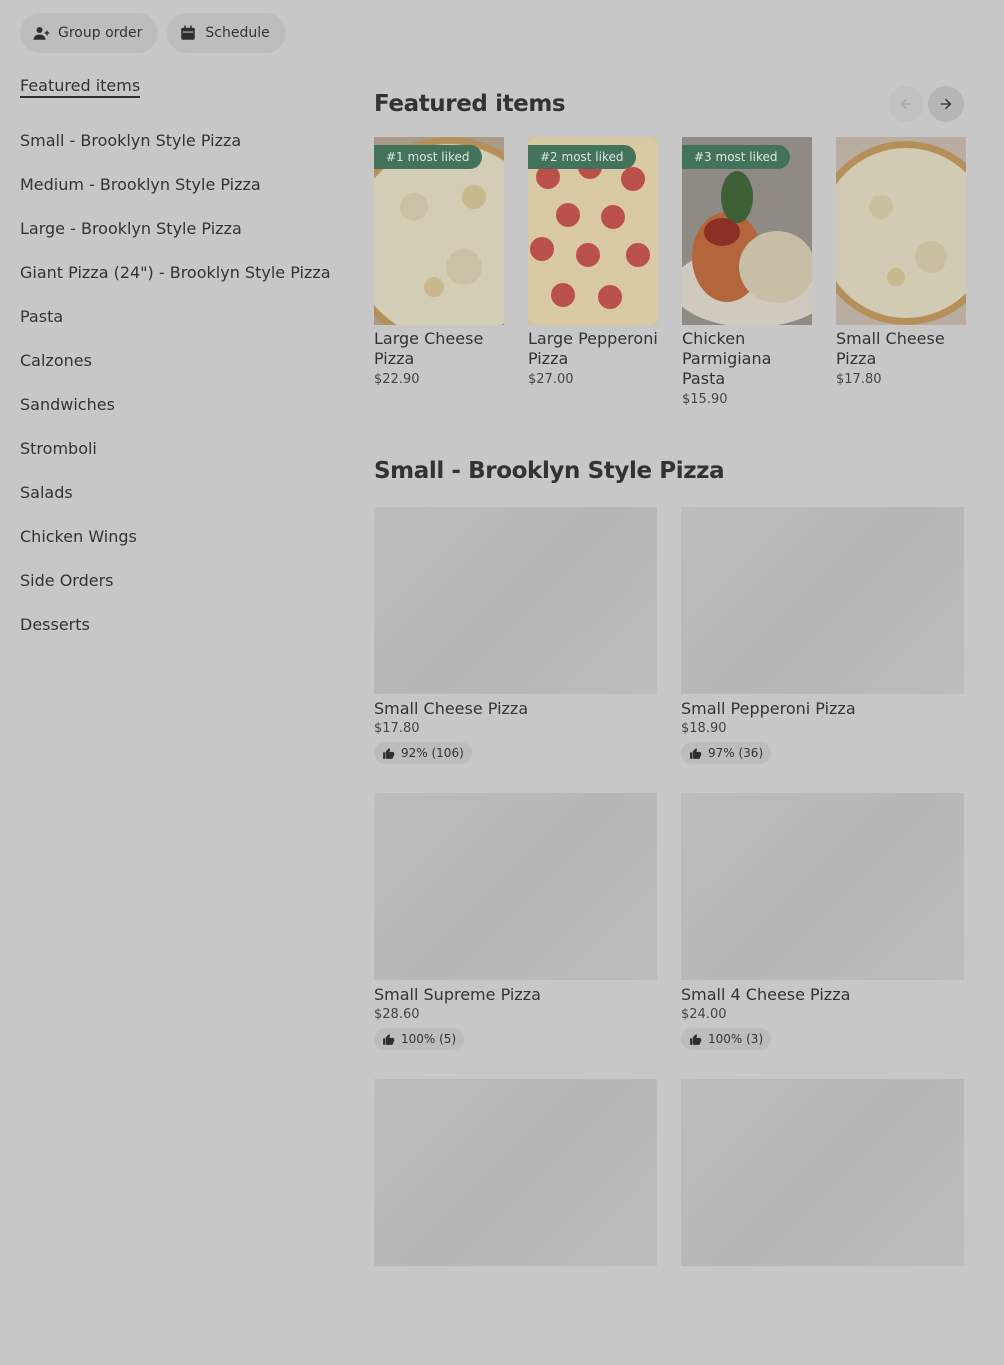 Image resolution: width=1004 pixels, height=1365 pixels. Describe the element at coordinates (185, 448) in the screenshot. I see `sidebar-item-stromboli: Stromboli` at that location.